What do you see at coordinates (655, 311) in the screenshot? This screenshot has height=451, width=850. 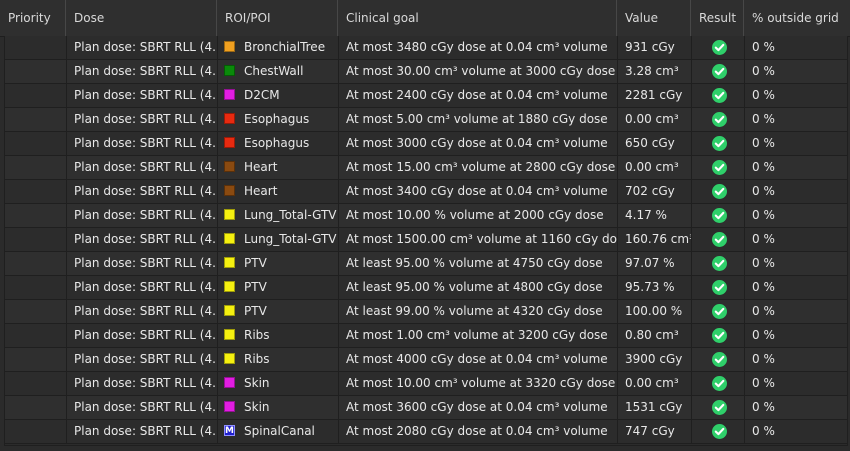 I see `value-cell: 100.00 %` at bounding box center [655, 311].